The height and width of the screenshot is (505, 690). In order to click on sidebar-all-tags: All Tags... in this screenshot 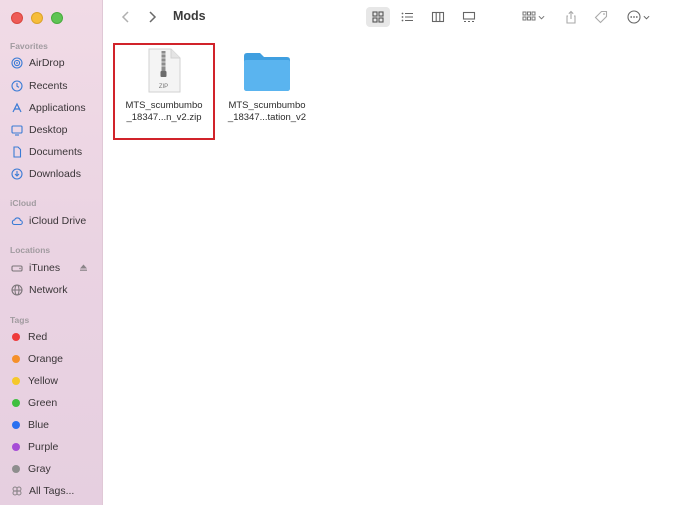, I will do `click(56, 491)`.